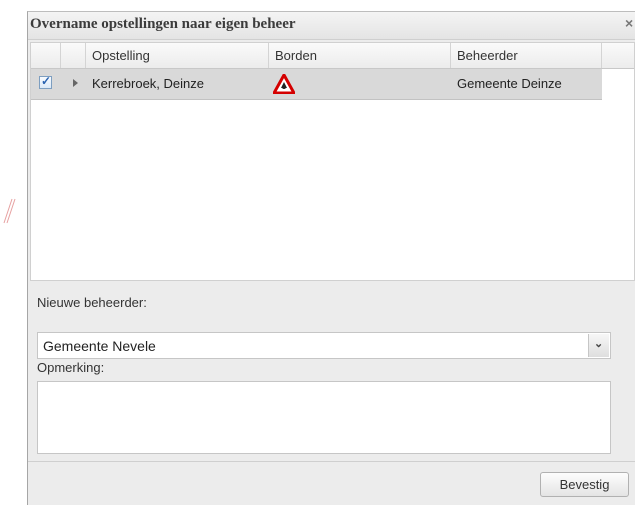  I want to click on expand-arrow-icon, so click(75, 83).